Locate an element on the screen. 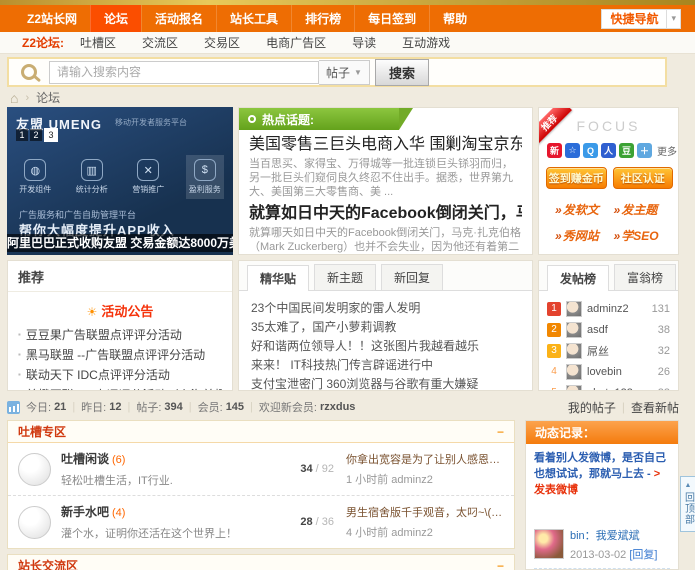  activity-text: bin：我爱斌斌 is located at coordinates (613, 536).